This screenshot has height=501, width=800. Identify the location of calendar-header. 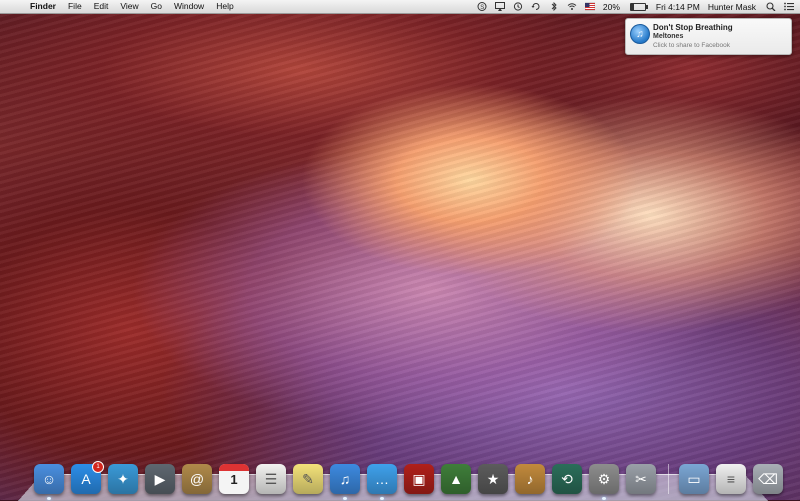
(234, 467).